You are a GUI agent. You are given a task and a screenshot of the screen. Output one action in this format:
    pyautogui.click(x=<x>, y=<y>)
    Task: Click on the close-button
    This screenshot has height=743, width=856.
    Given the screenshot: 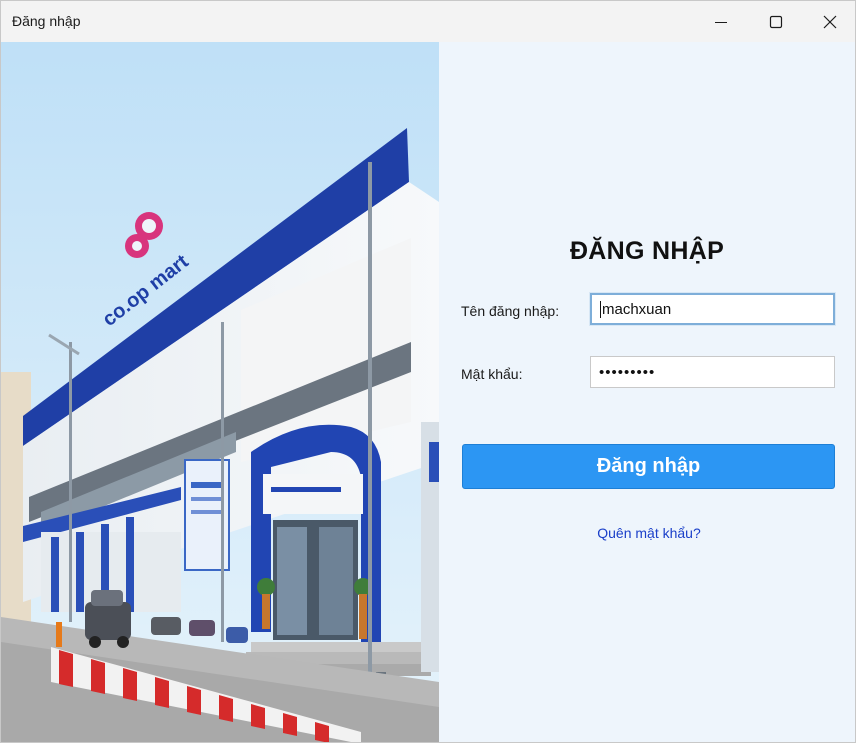 What is the action you would take?
    pyautogui.click(x=828, y=21)
    